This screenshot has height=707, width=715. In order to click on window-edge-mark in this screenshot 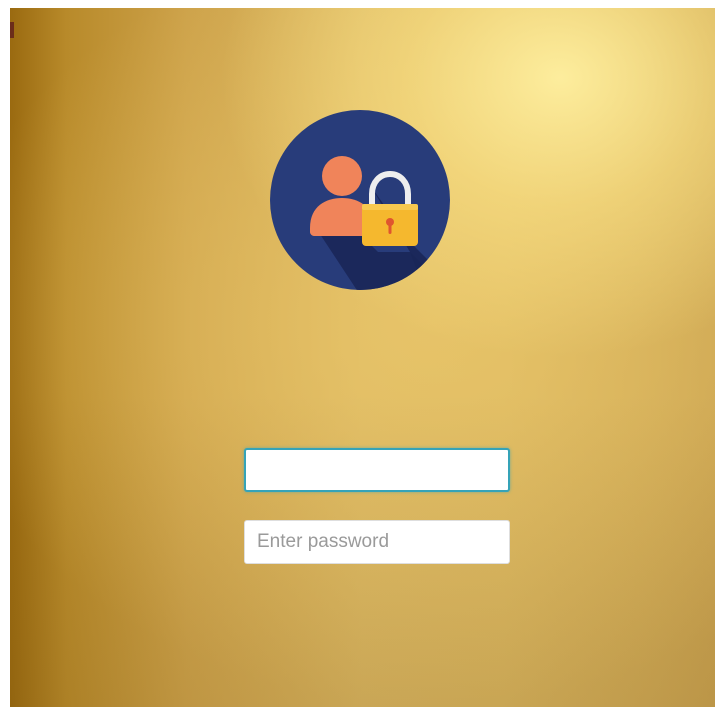, I will do `click(12, 30)`.